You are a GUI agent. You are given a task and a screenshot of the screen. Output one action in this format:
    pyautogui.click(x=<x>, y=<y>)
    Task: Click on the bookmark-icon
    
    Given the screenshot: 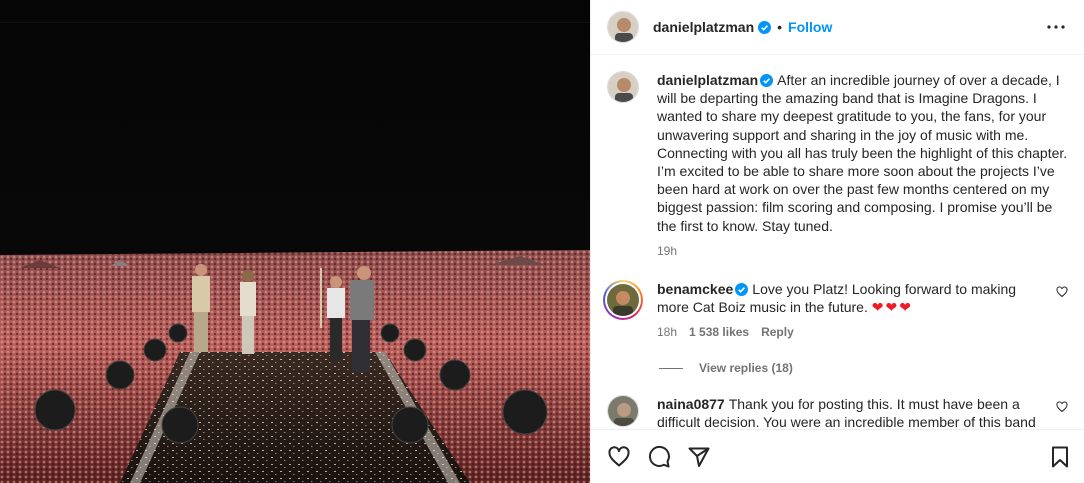 What is the action you would take?
    pyautogui.click(x=1060, y=457)
    